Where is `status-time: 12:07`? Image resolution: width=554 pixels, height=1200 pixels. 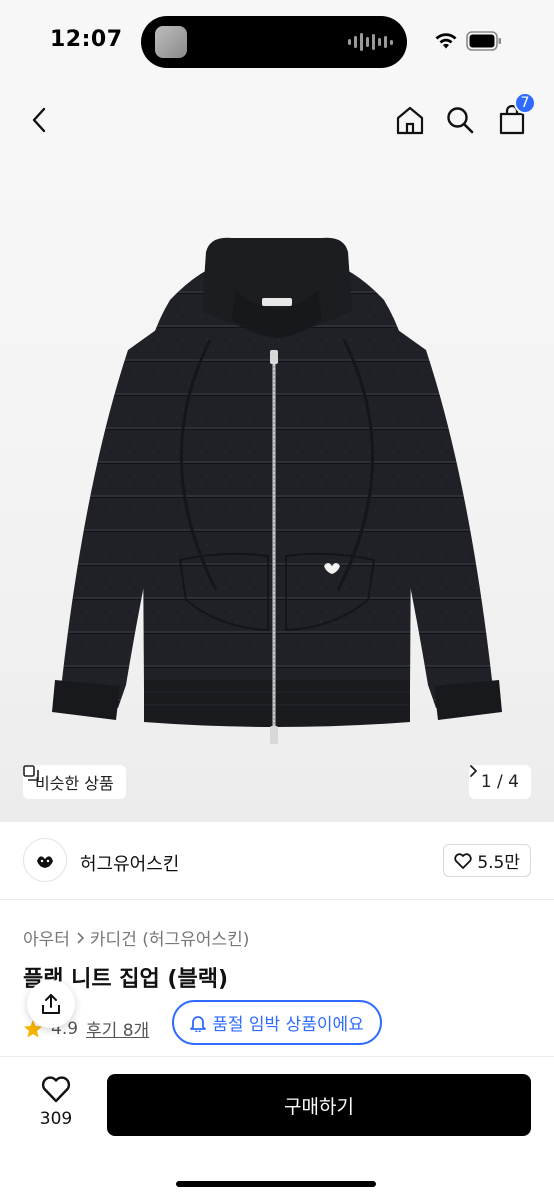
status-time: 12:07 is located at coordinates (86, 39).